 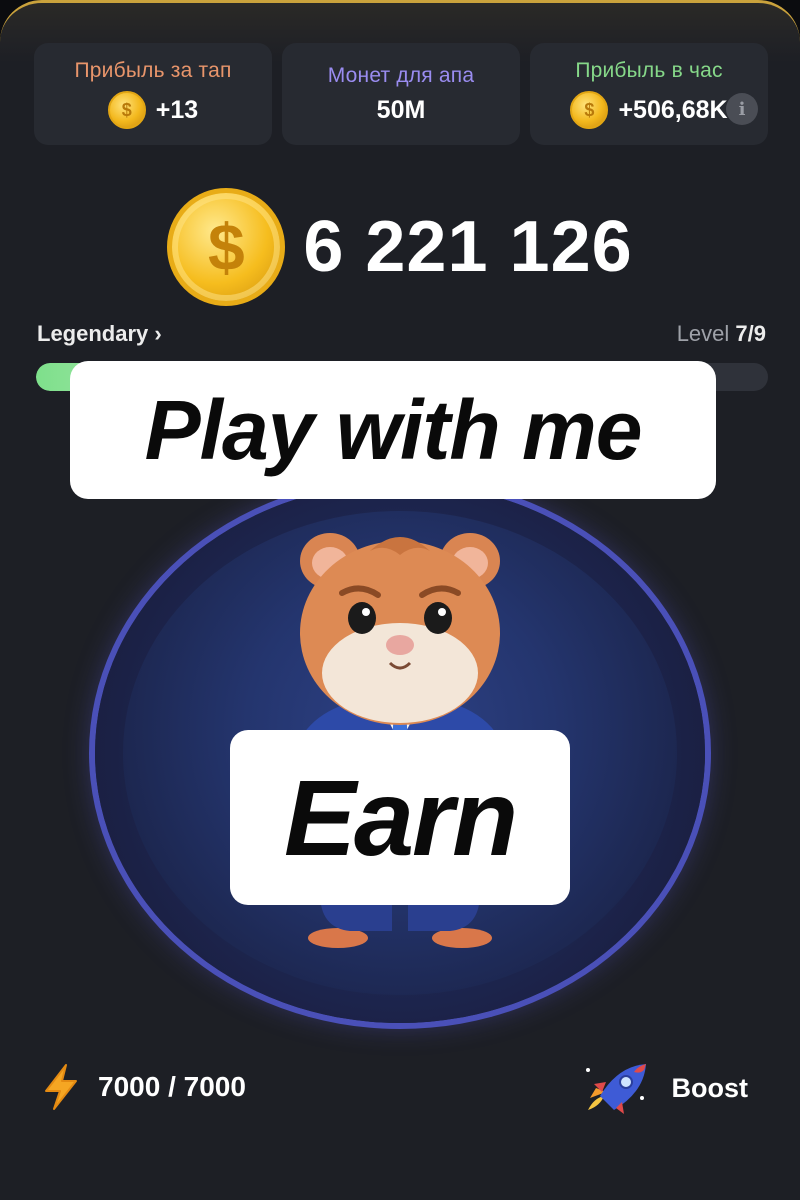 What do you see at coordinates (673, 109) in the screenshot?
I see `stat-value: +506,68K` at bounding box center [673, 109].